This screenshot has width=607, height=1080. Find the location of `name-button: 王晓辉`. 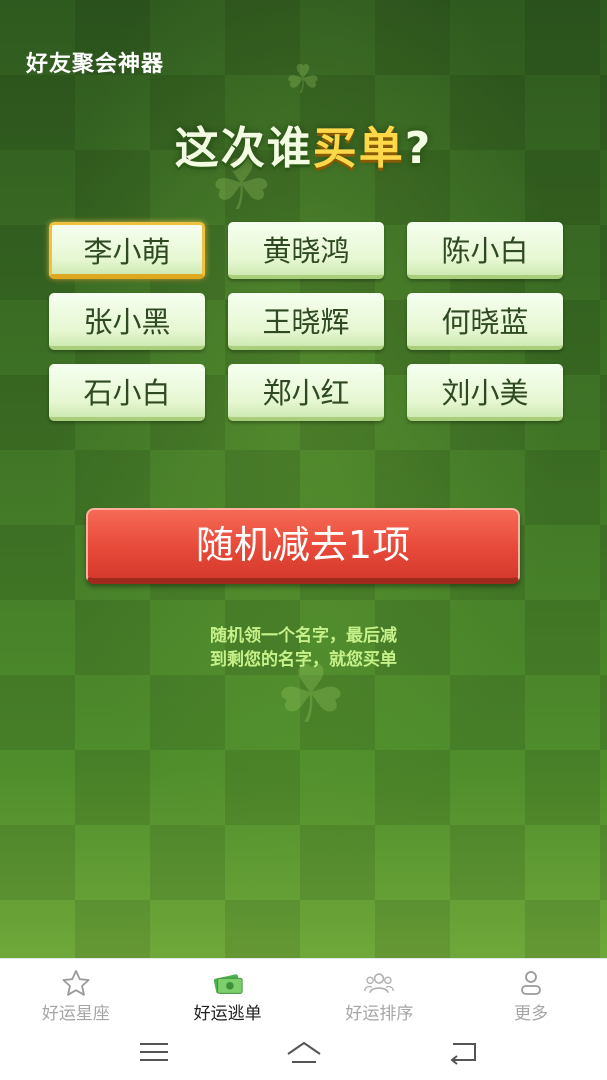

name-button: 王晓辉 is located at coordinates (306, 321).